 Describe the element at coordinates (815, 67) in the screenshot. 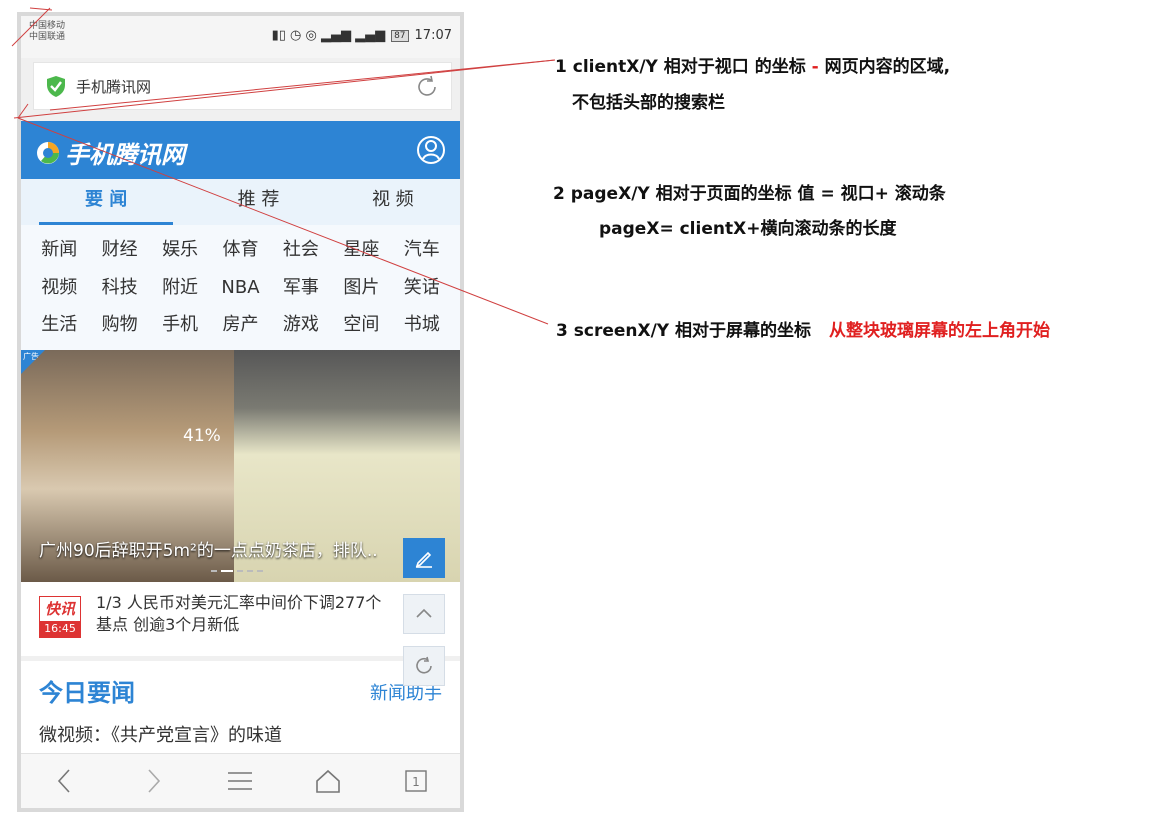

I see `annotation-dash: -` at that location.